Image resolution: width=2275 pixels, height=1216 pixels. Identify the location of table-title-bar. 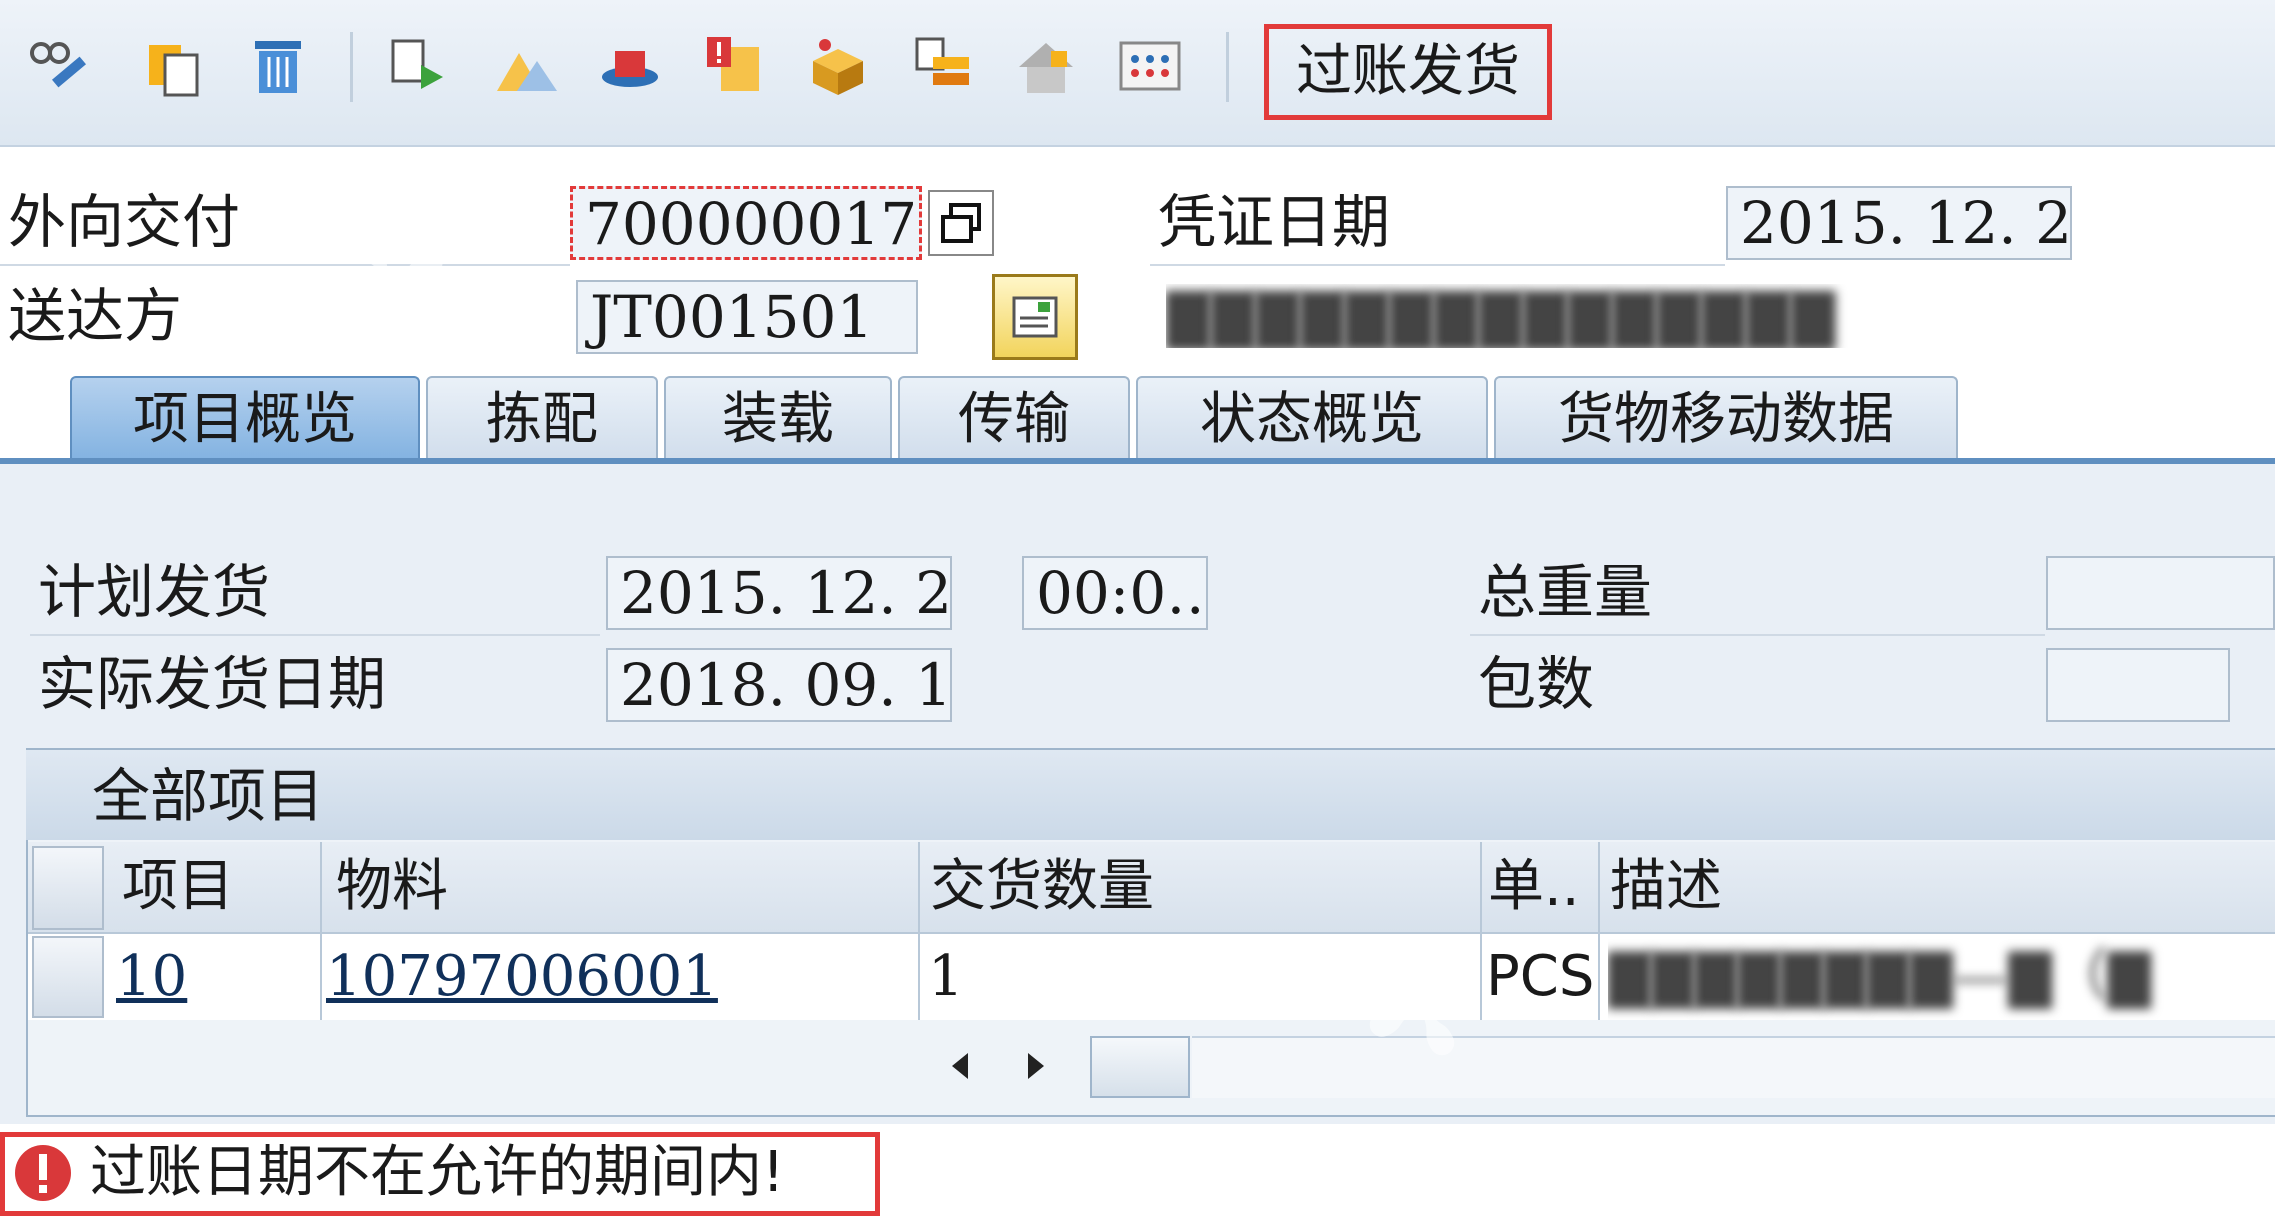
(1150, 795).